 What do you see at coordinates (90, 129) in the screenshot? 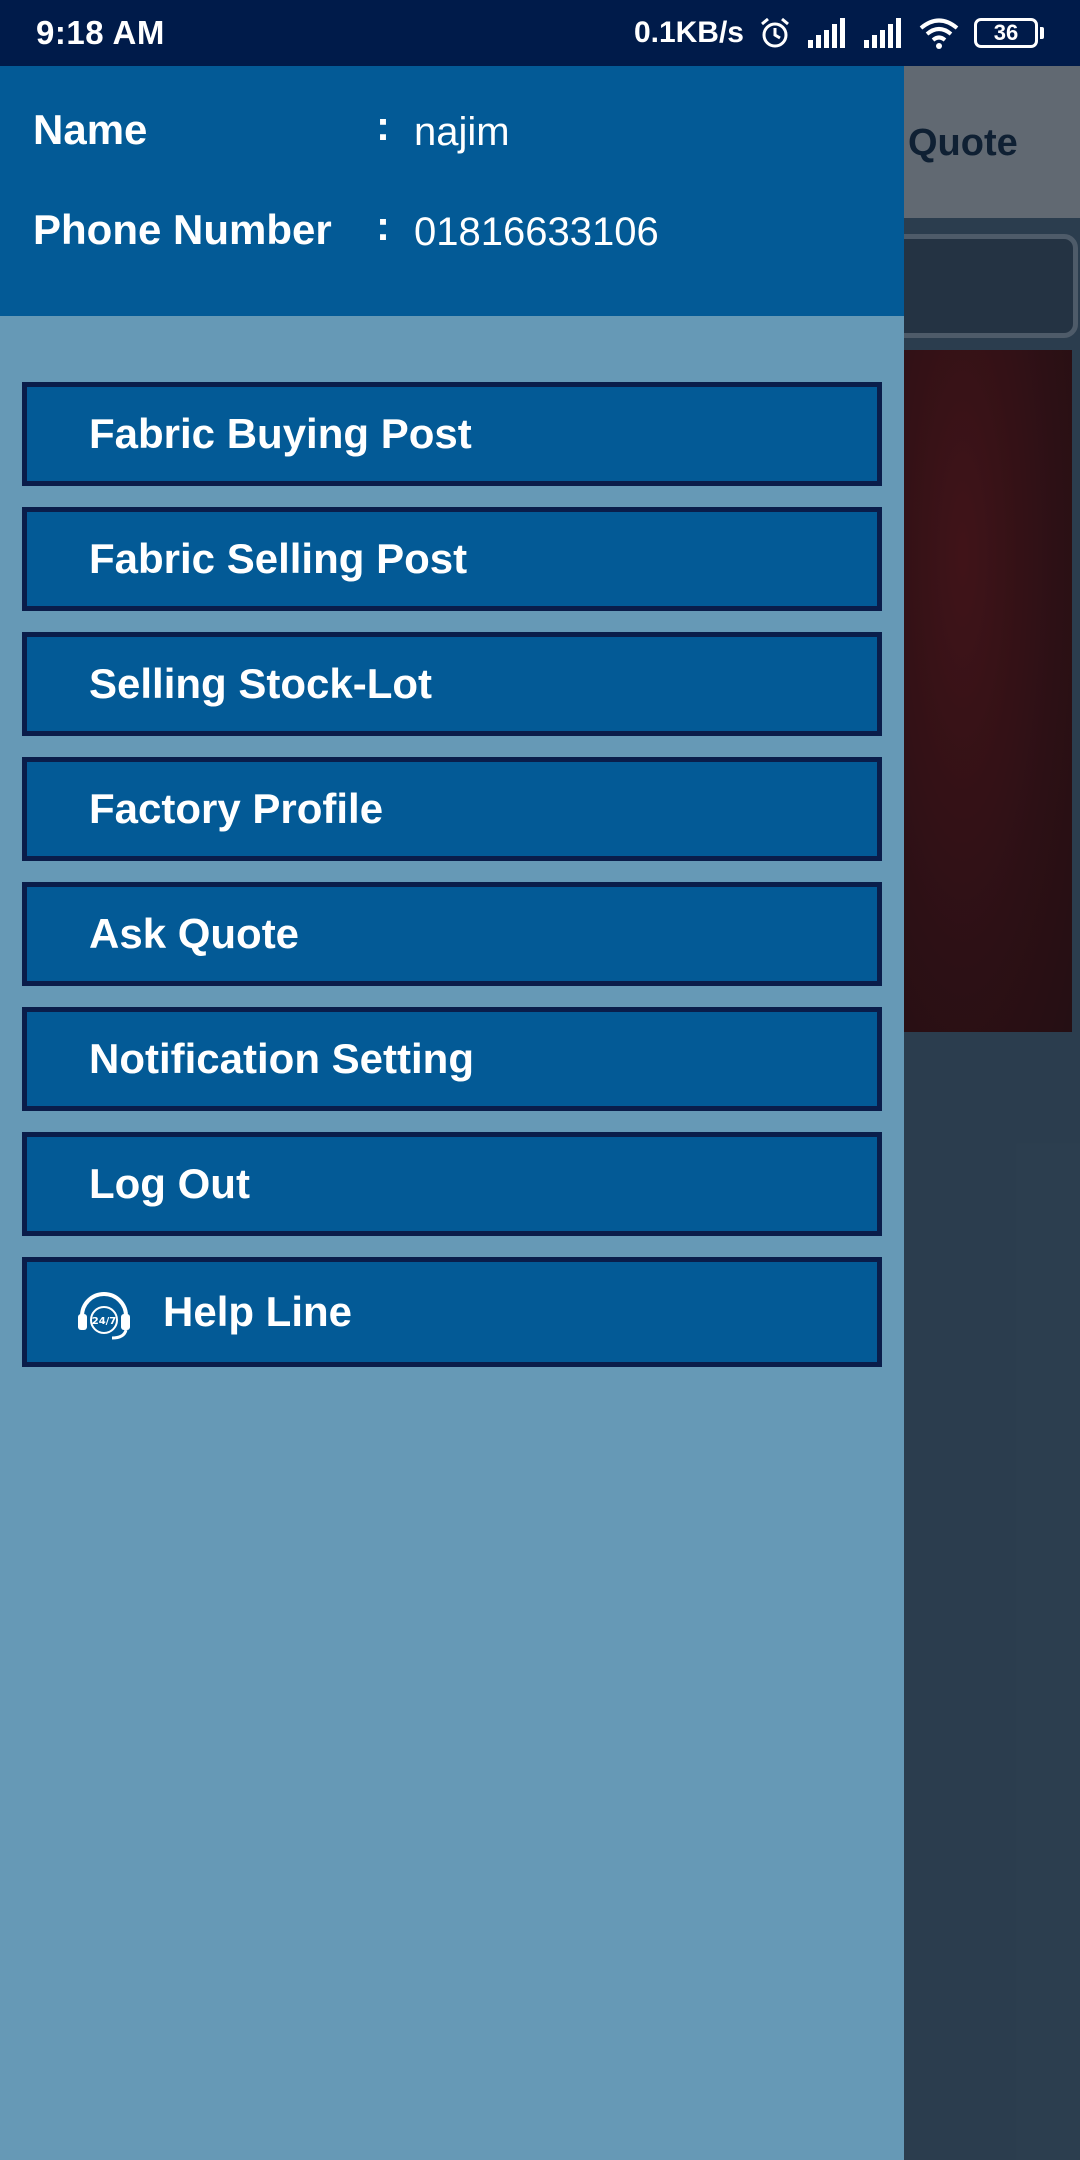
I see `name-label: Name` at bounding box center [90, 129].